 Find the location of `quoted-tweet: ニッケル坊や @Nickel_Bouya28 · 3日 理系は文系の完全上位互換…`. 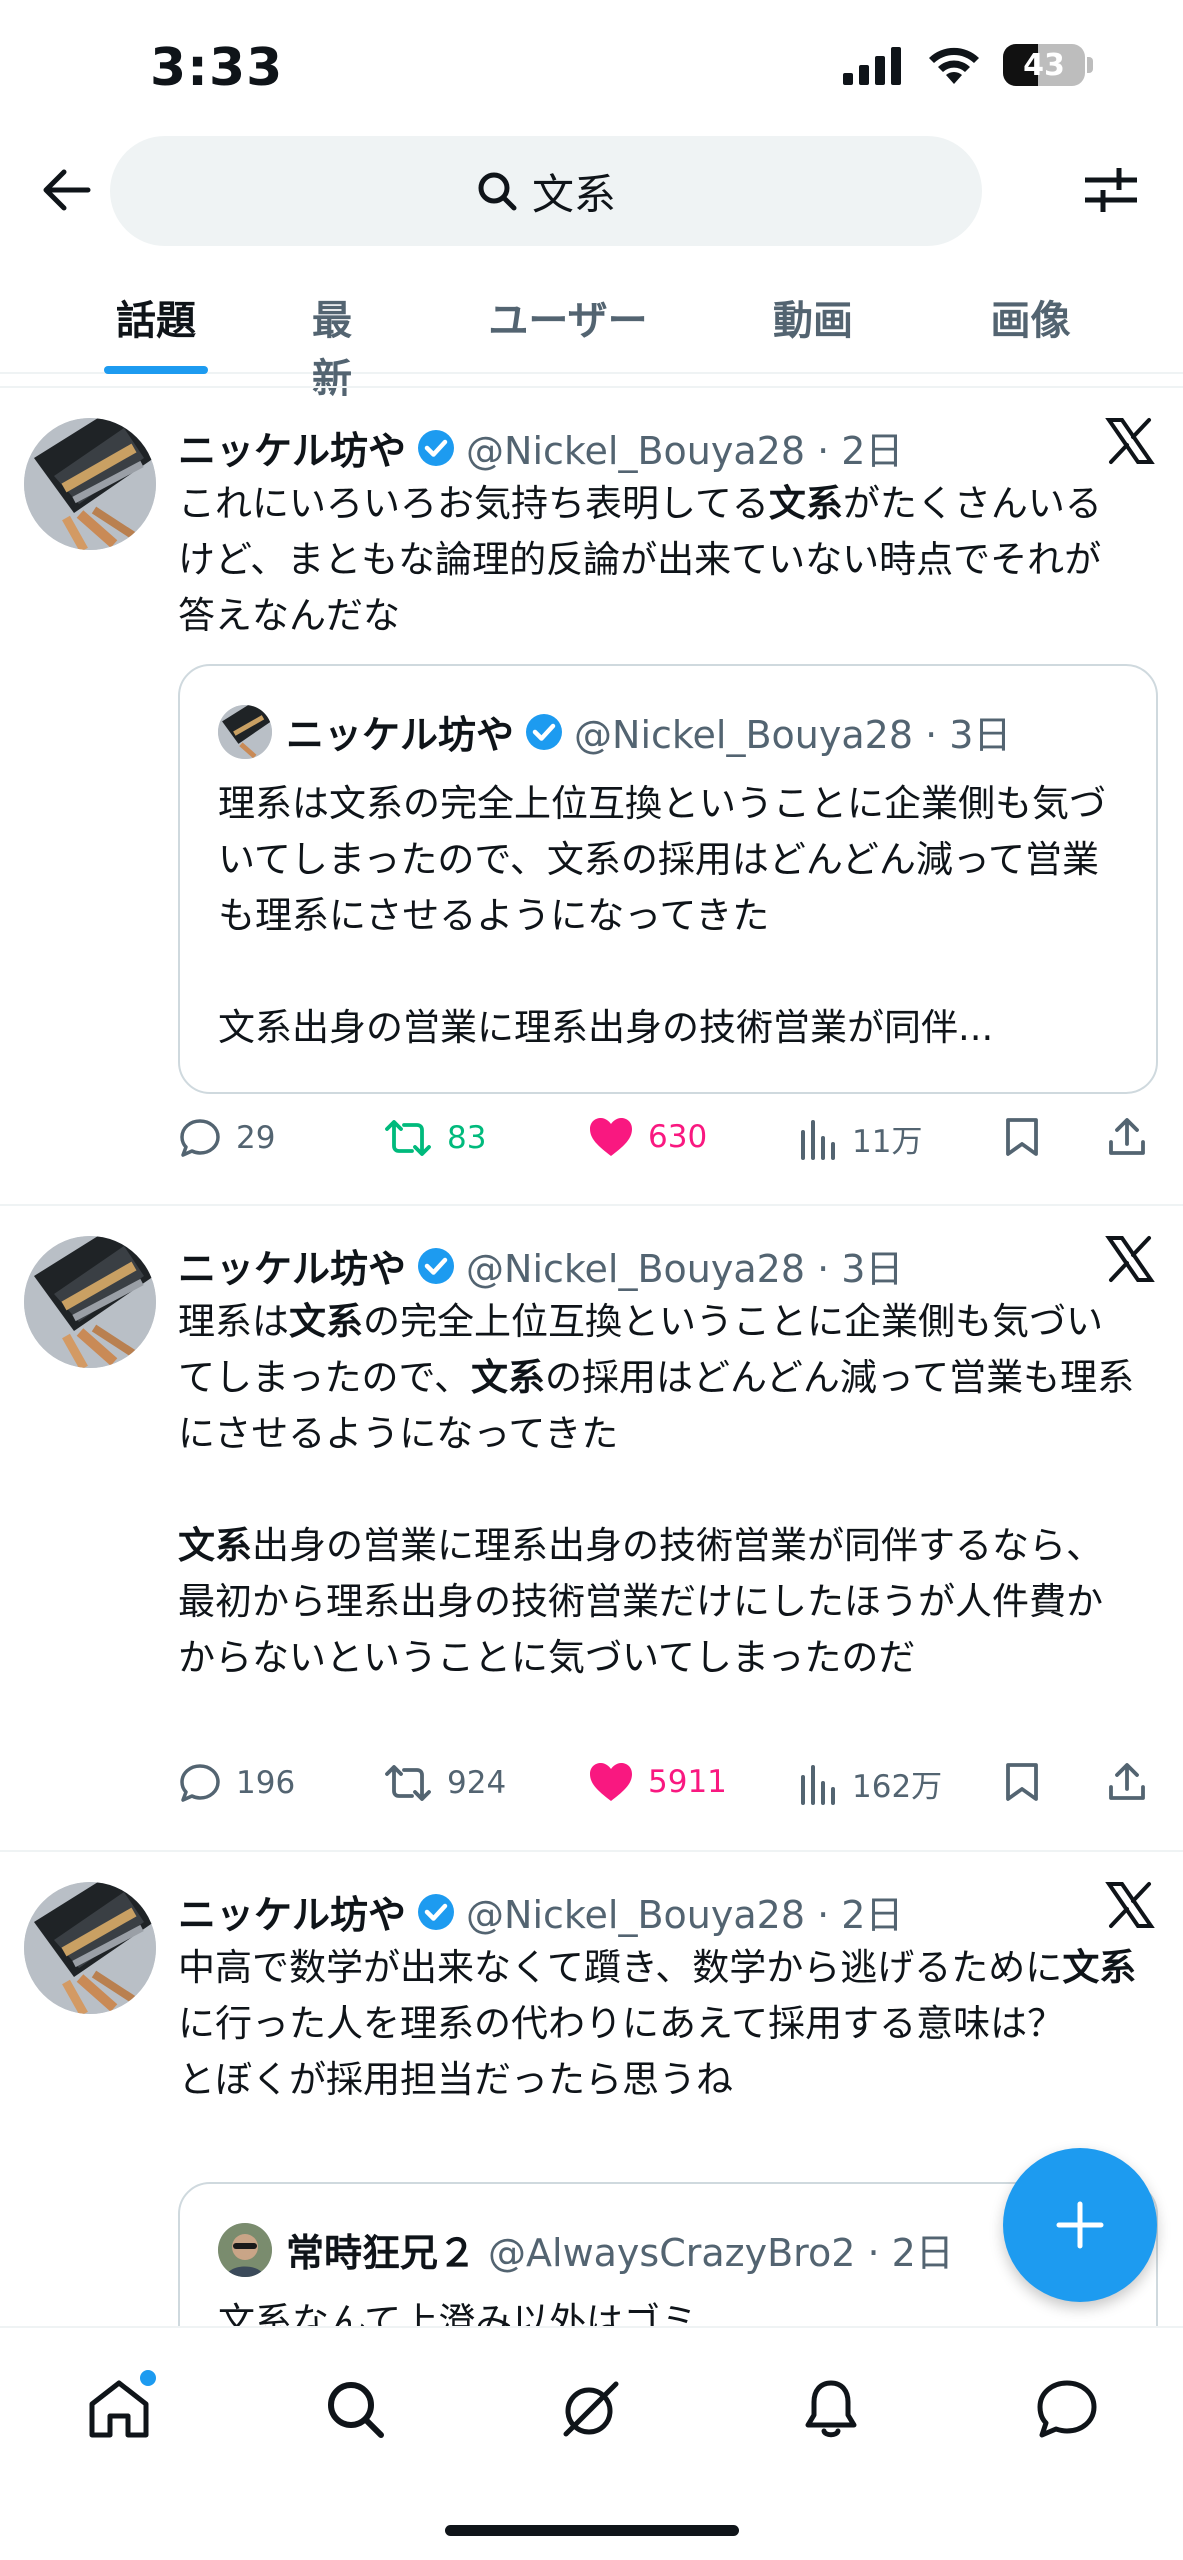

quoted-tweet: ニッケル坊や @Nickel_Bouya28 · 3日 理系は文系の完全上位互換… is located at coordinates (668, 879).